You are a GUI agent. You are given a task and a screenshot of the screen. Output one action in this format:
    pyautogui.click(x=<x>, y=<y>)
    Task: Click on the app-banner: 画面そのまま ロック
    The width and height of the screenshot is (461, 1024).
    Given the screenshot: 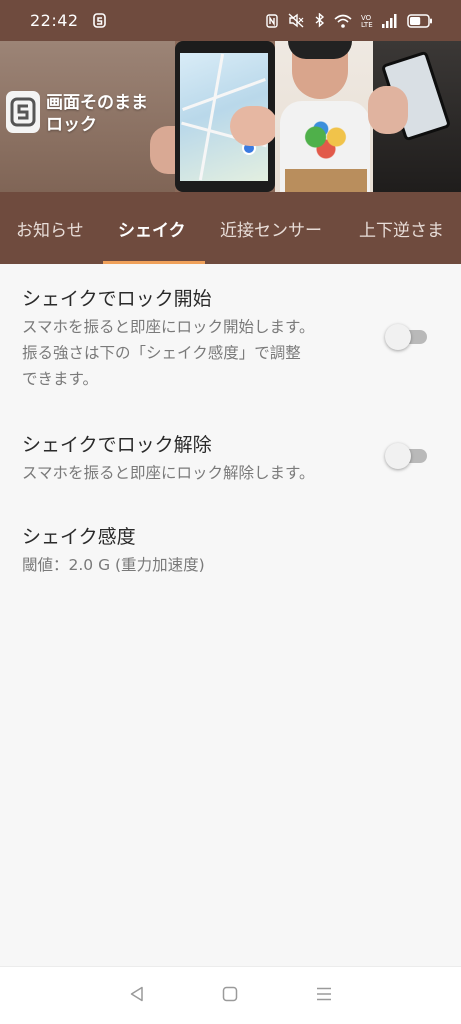 What is the action you would take?
    pyautogui.click(x=230, y=116)
    